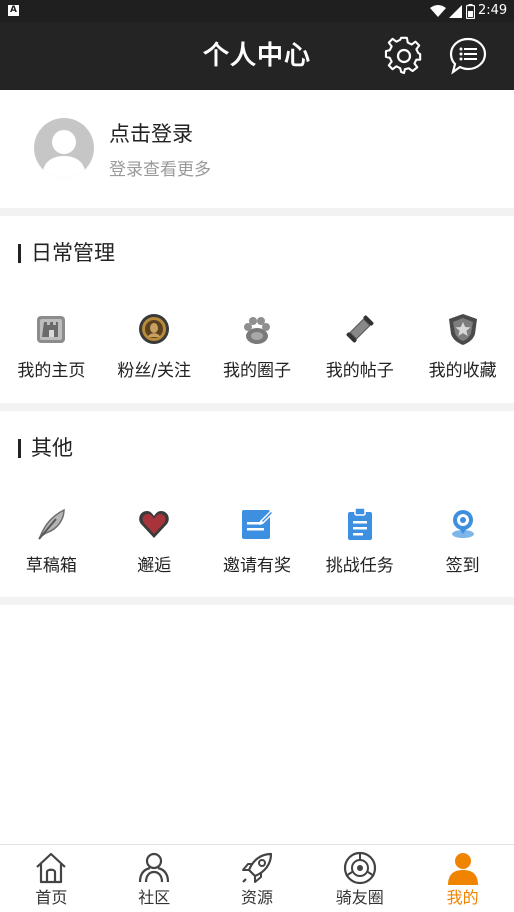 The height and width of the screenshot is (912, 514). I want to click on grid-item-label: 邀请有奖, so click(256, 566).